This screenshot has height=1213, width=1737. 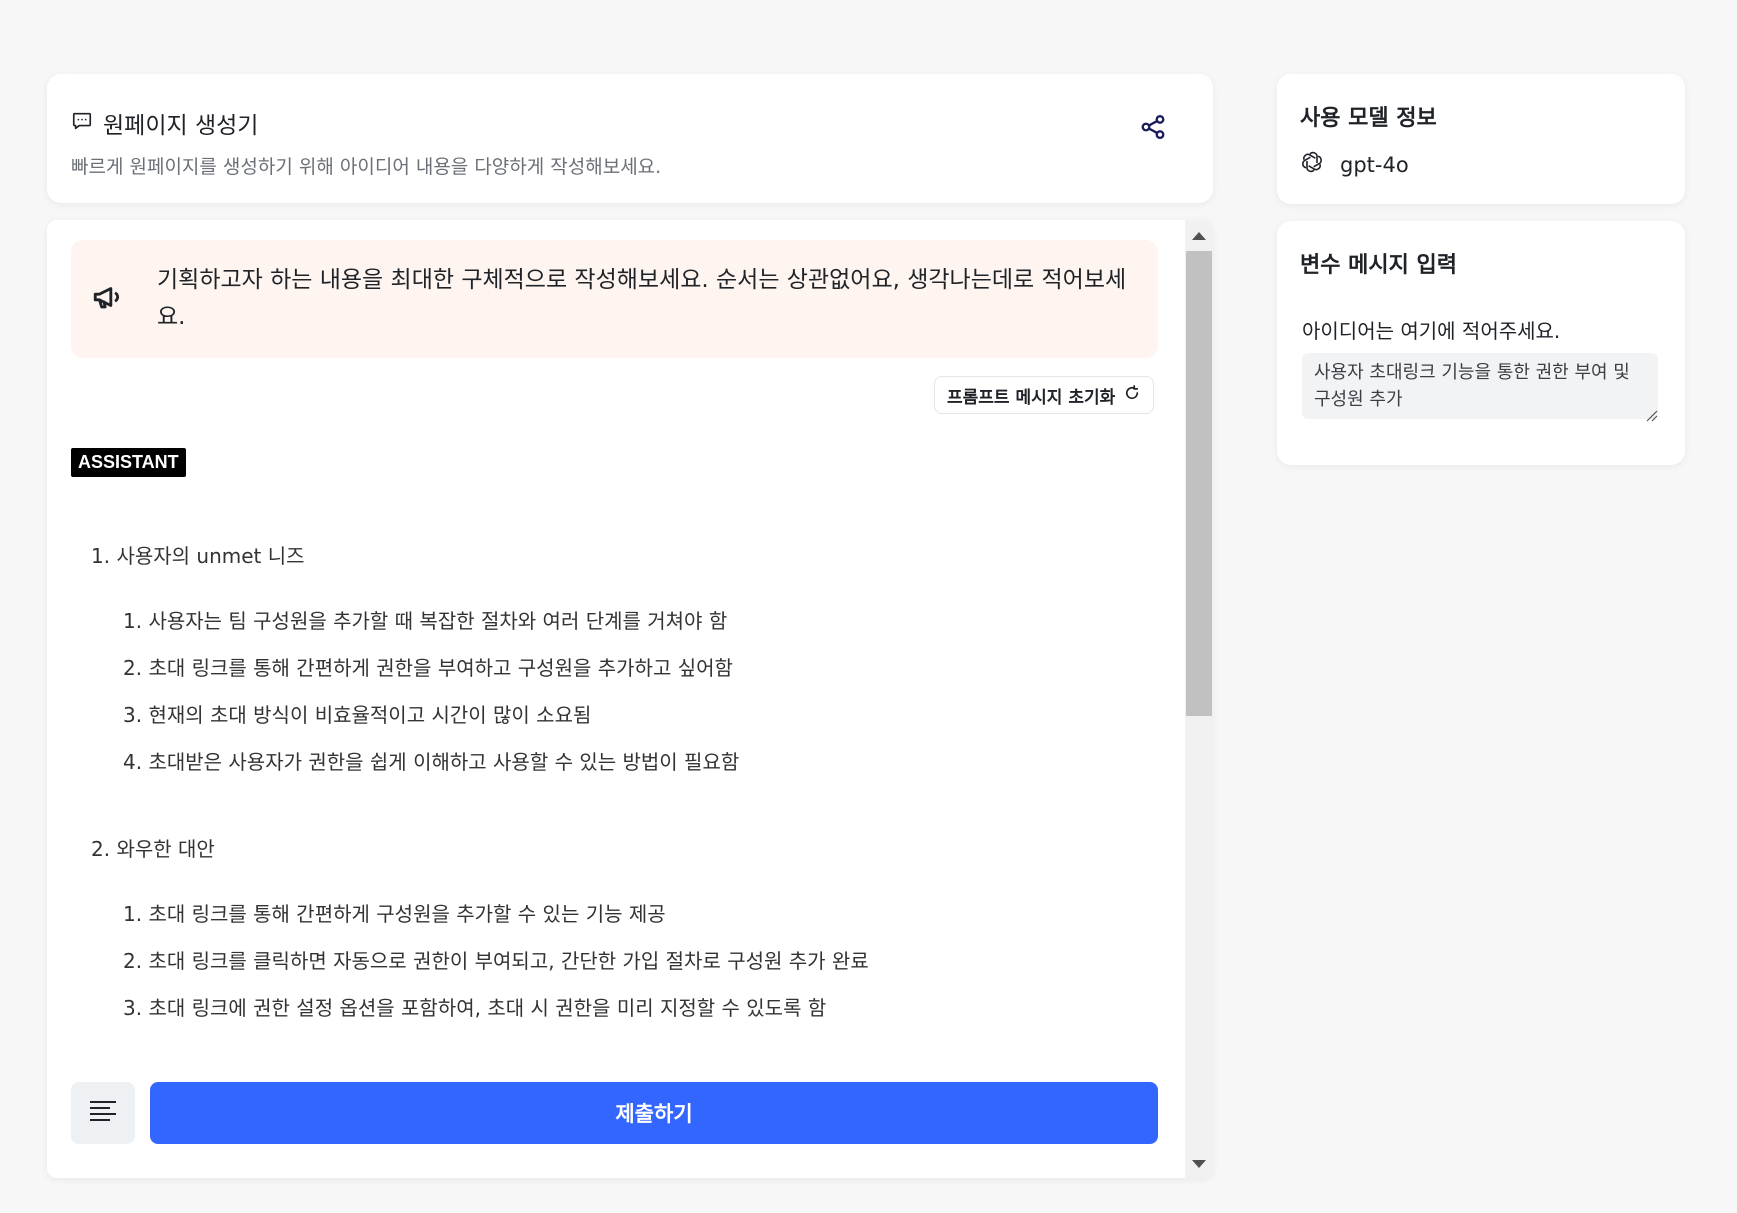 I want to click on text-align-left-icon, so click(x=103, y=1113).